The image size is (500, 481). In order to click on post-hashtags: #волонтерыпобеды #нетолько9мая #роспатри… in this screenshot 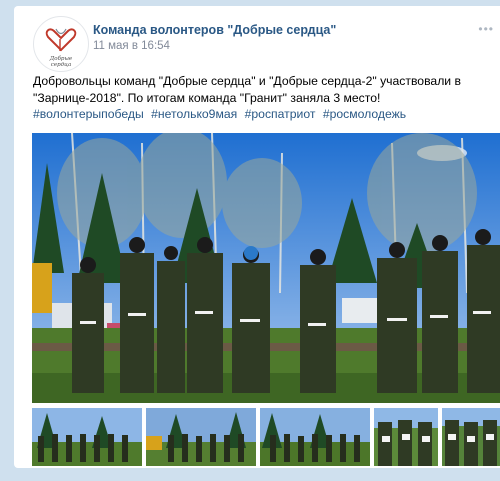, I will do `click(221, 114)`.